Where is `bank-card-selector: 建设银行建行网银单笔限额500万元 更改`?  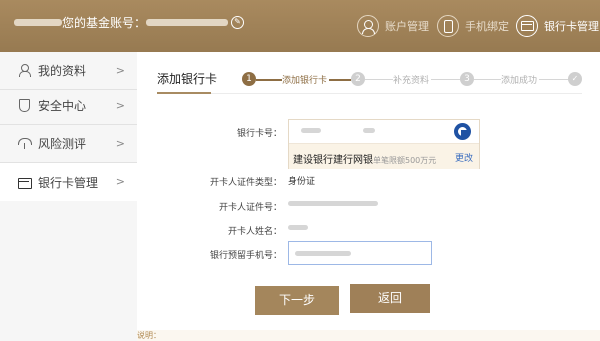 bank-card-selector: 建设银行建行网银单笔限额500万元 更改 is located at coordinates (384, 144).